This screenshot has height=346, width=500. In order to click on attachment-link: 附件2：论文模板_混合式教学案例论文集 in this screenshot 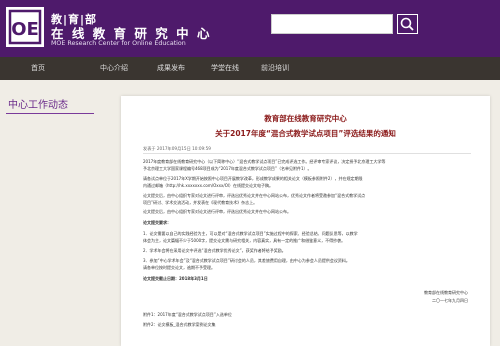, I will do `click(308, 325)`.